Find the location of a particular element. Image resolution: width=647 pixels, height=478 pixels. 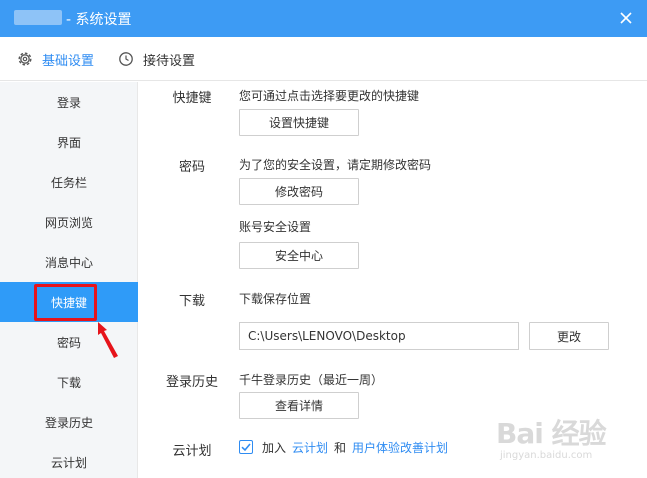

tab-label: 接待设置 is located at coordinates (169, 61).